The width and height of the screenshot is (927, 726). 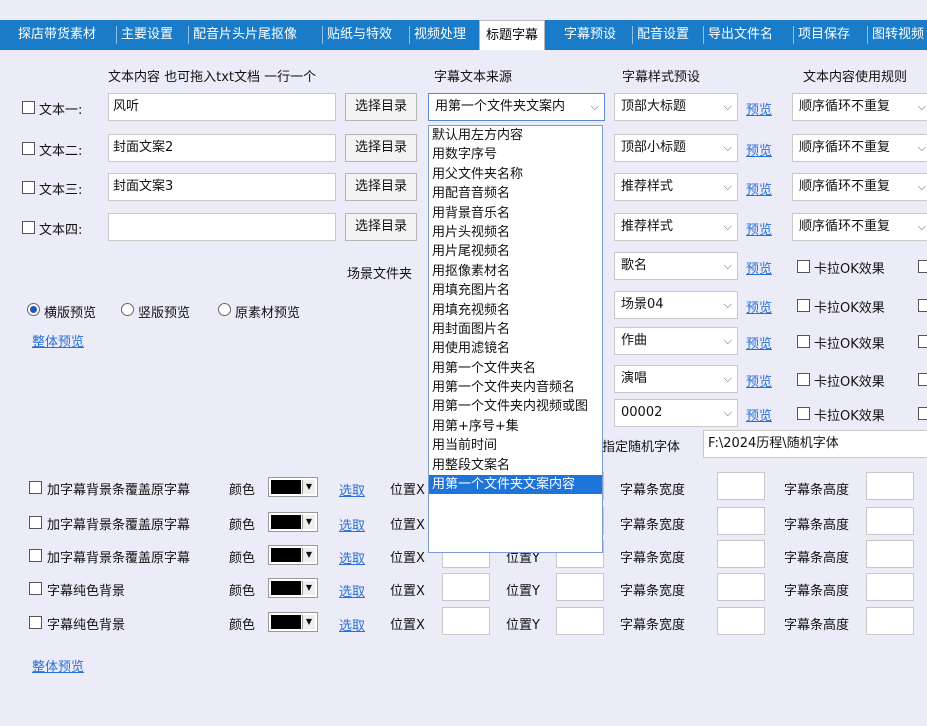 I want to click on scene-style-select: 演唱 ⌵, so click(x=676, y=379).